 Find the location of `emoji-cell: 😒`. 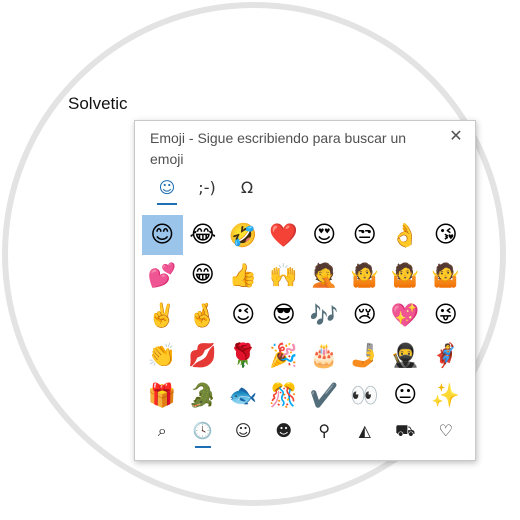

emoji-cell: 😒 is located at coordinates (365, 235).